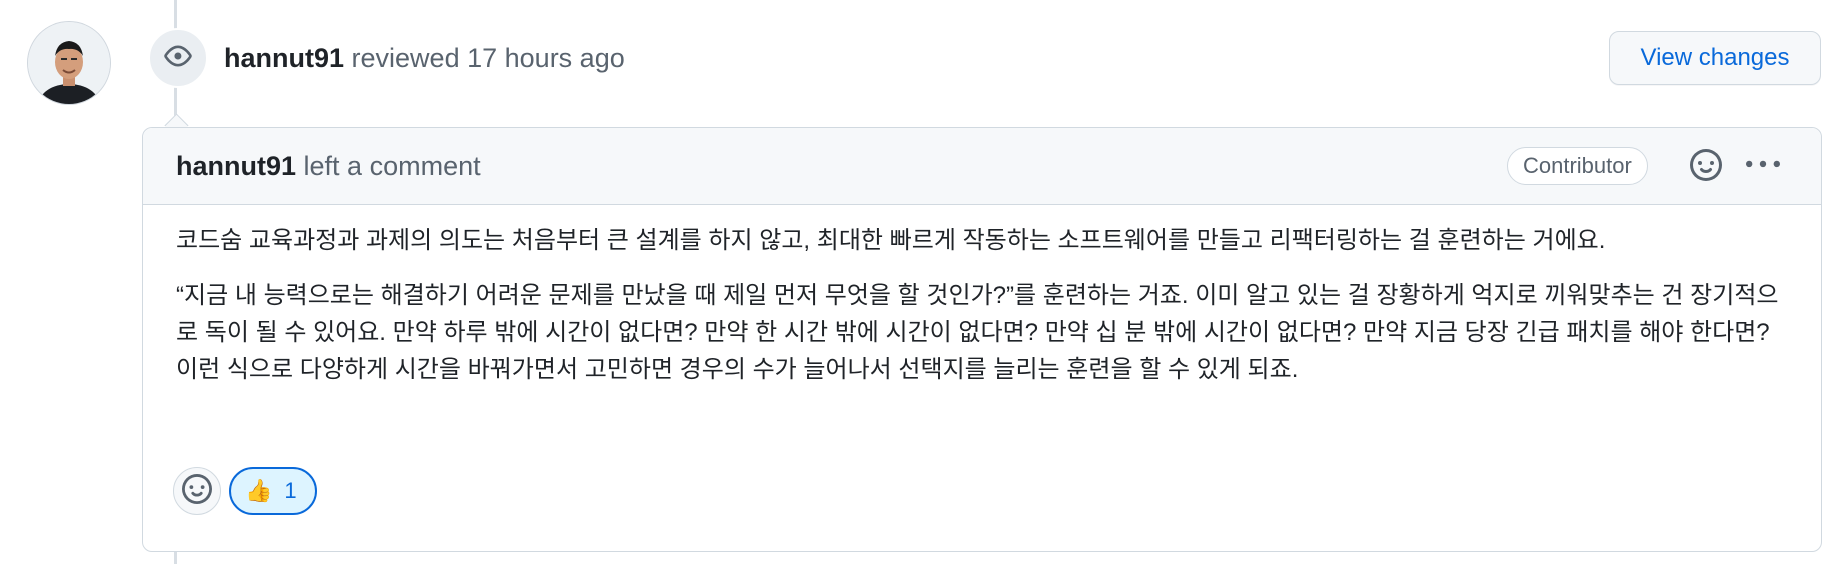  Describe the element at coordinates (236, 166) in the screenshot. I see `comment-author-link: hannut91` at that location.